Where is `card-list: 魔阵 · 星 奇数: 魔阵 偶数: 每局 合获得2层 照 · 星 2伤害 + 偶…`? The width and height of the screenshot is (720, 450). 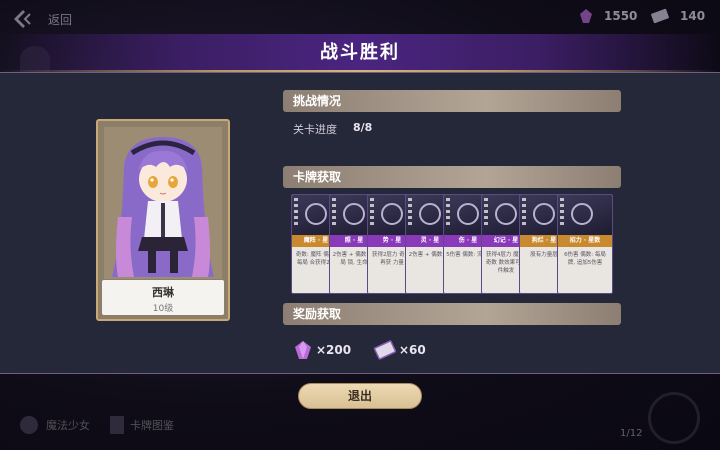 card-list: 魔阵 · 星 奇数: 魔阵 偶数: 每局 合获得2层 照 · 星 2伤害 + 偶… is located at coordinates (454, 245).